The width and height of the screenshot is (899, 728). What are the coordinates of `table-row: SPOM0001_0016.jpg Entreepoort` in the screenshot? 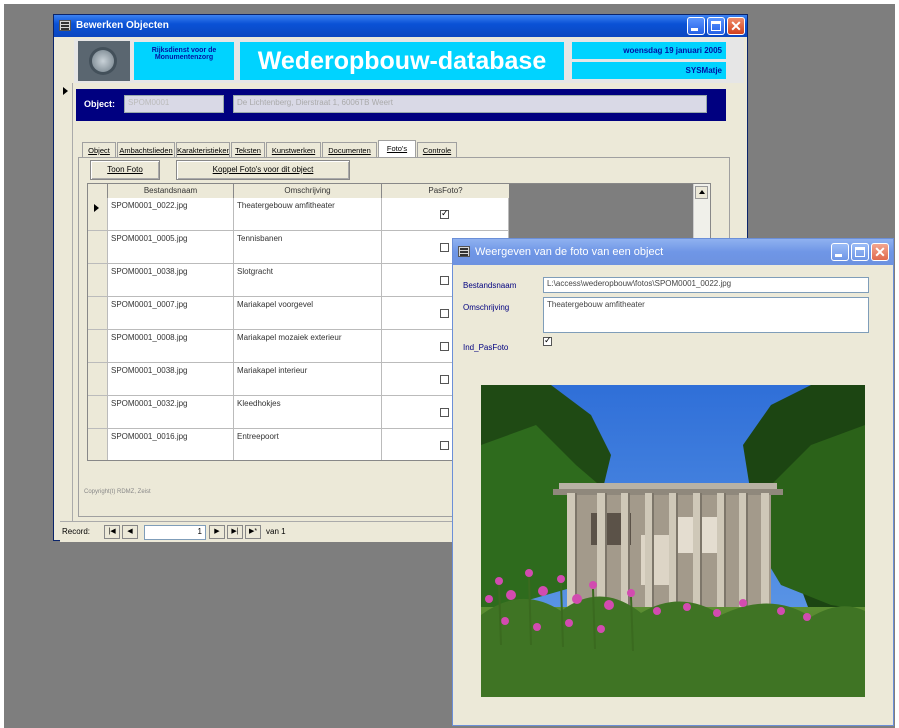 It's located at (298, 444).